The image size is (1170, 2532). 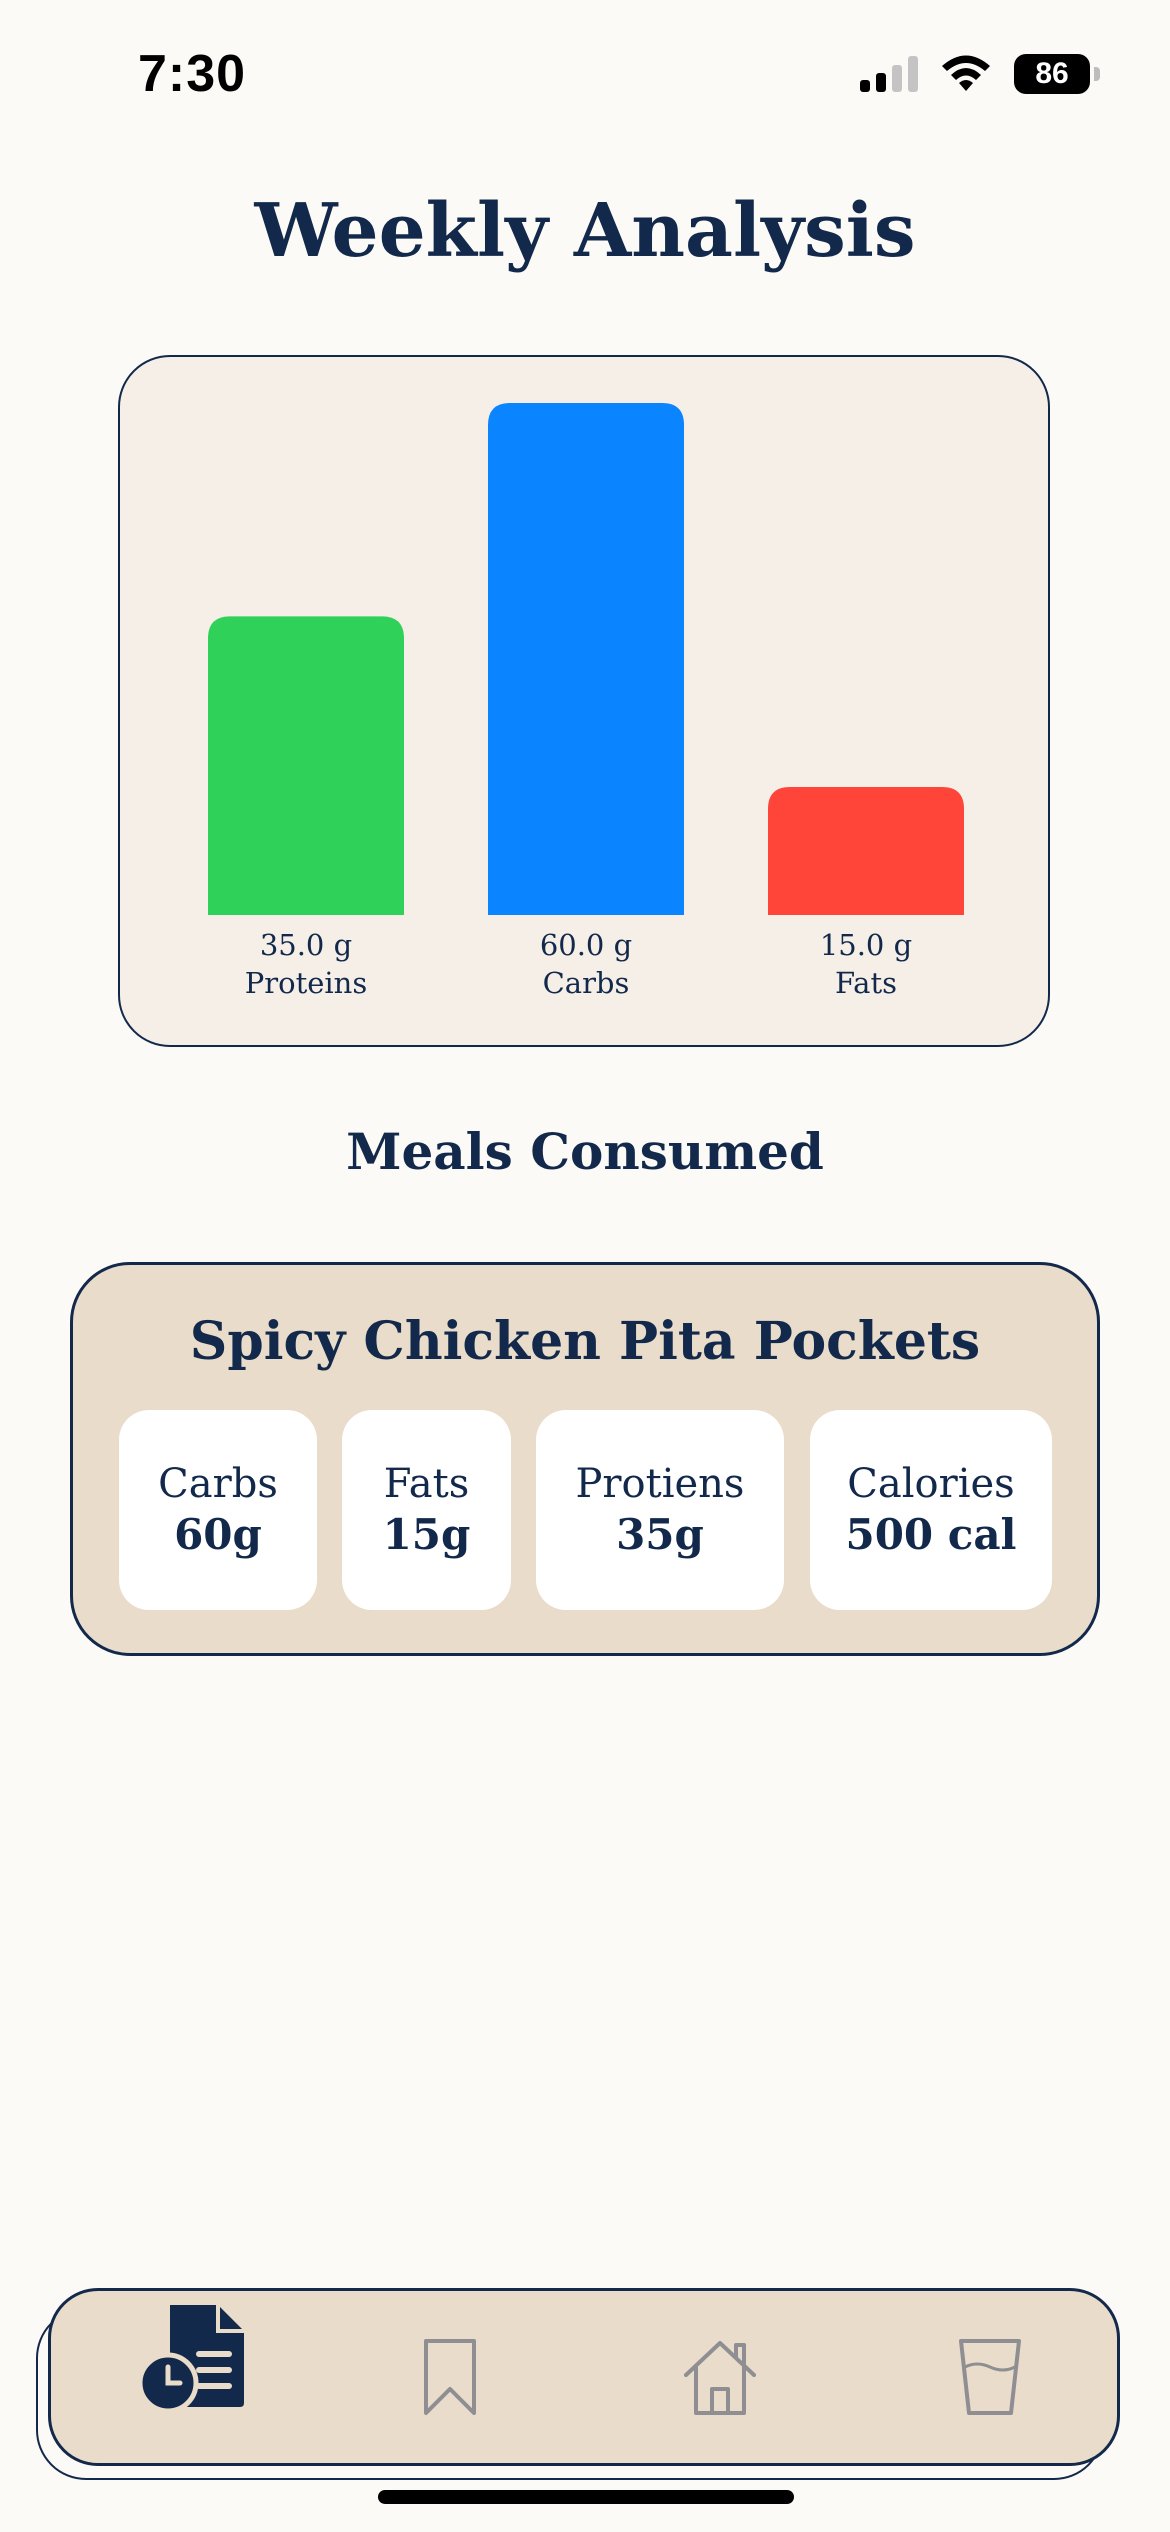 I want to click on tab-bar, so click(x=584, y=2377).